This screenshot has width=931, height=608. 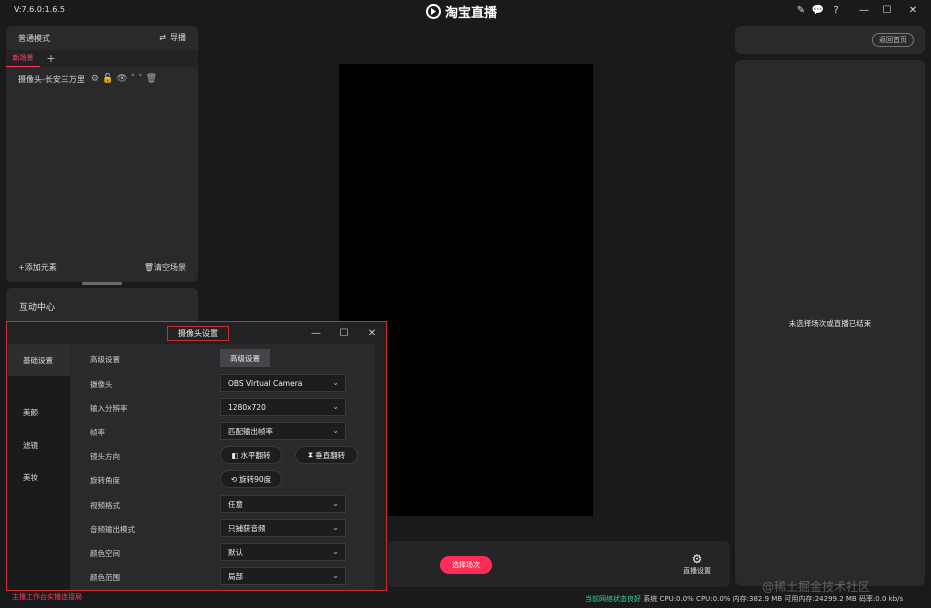 What do you see at coordinates (102, 37) in the screenshot?
I see `scene-panel-header: 普通模式 ⇄ 导播` at bounding box center [102, 37].